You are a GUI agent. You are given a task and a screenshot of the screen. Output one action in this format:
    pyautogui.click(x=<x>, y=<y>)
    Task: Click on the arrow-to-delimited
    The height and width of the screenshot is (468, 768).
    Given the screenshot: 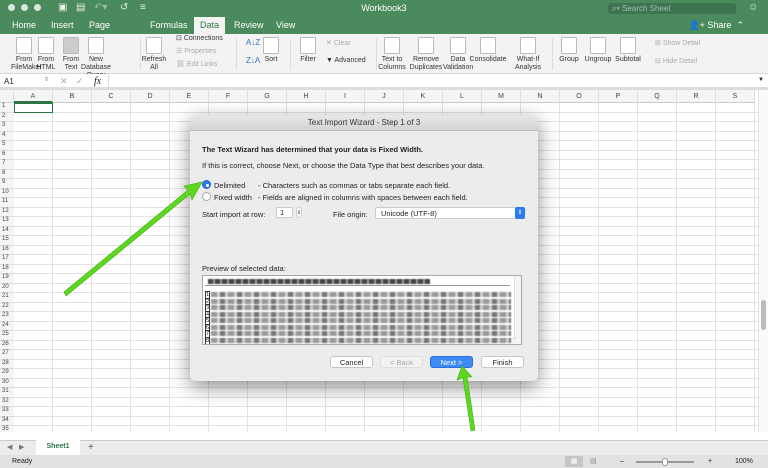 What is the action you would take?
    pyautogui.click(x=133, y=239)
    